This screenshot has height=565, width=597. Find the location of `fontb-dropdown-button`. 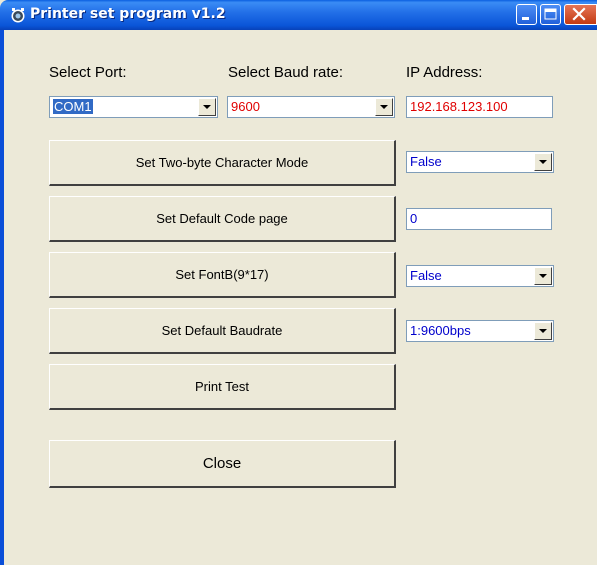

fontb-dropdown-button is located at coordinates (543, 276).